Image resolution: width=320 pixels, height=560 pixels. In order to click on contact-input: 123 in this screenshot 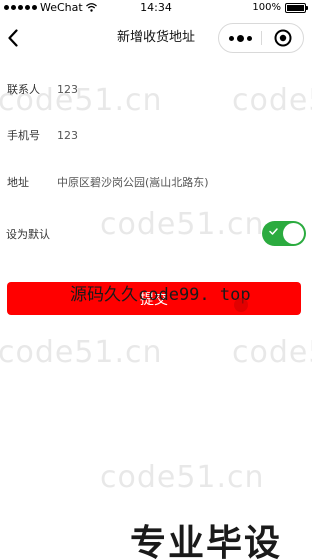, I will do `click(67, 89)`.